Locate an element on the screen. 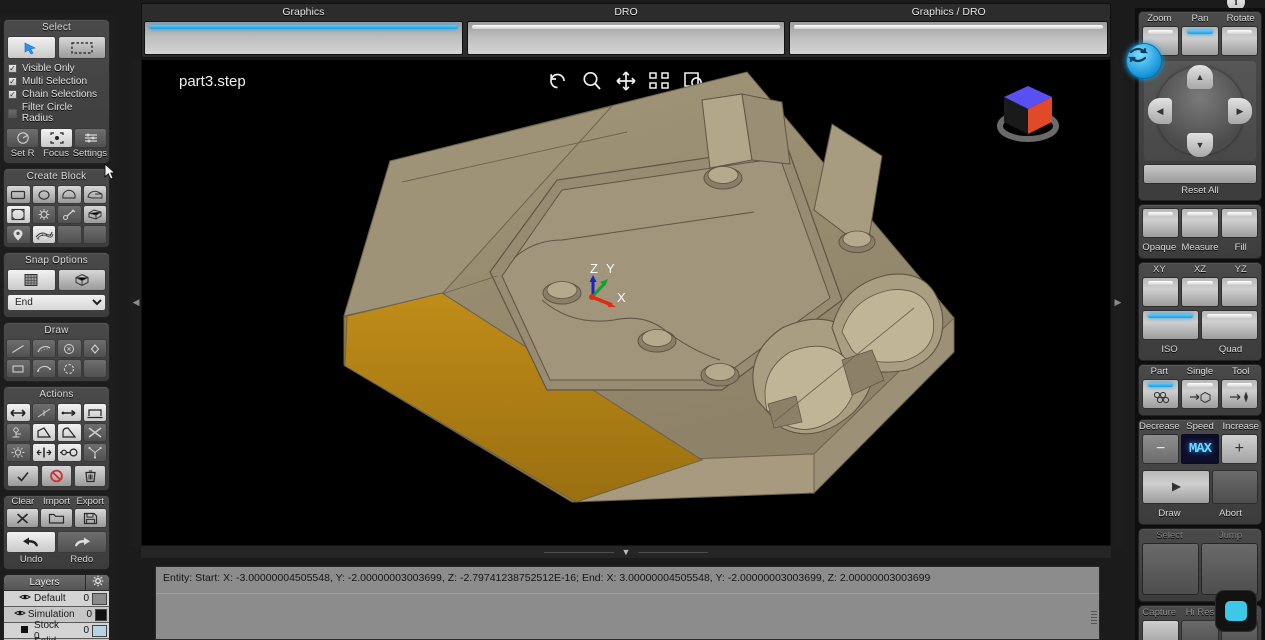  circle-block-button is located at coordinates (43, 194).